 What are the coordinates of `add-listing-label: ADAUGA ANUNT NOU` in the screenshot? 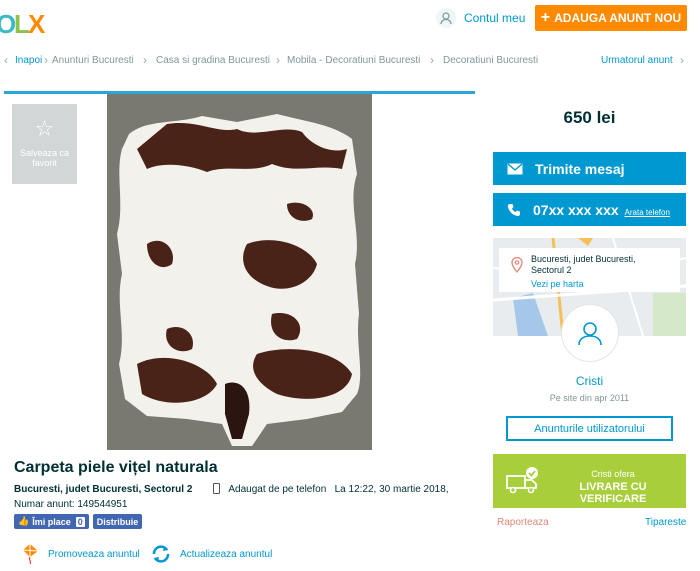 It's located at (618, 18).